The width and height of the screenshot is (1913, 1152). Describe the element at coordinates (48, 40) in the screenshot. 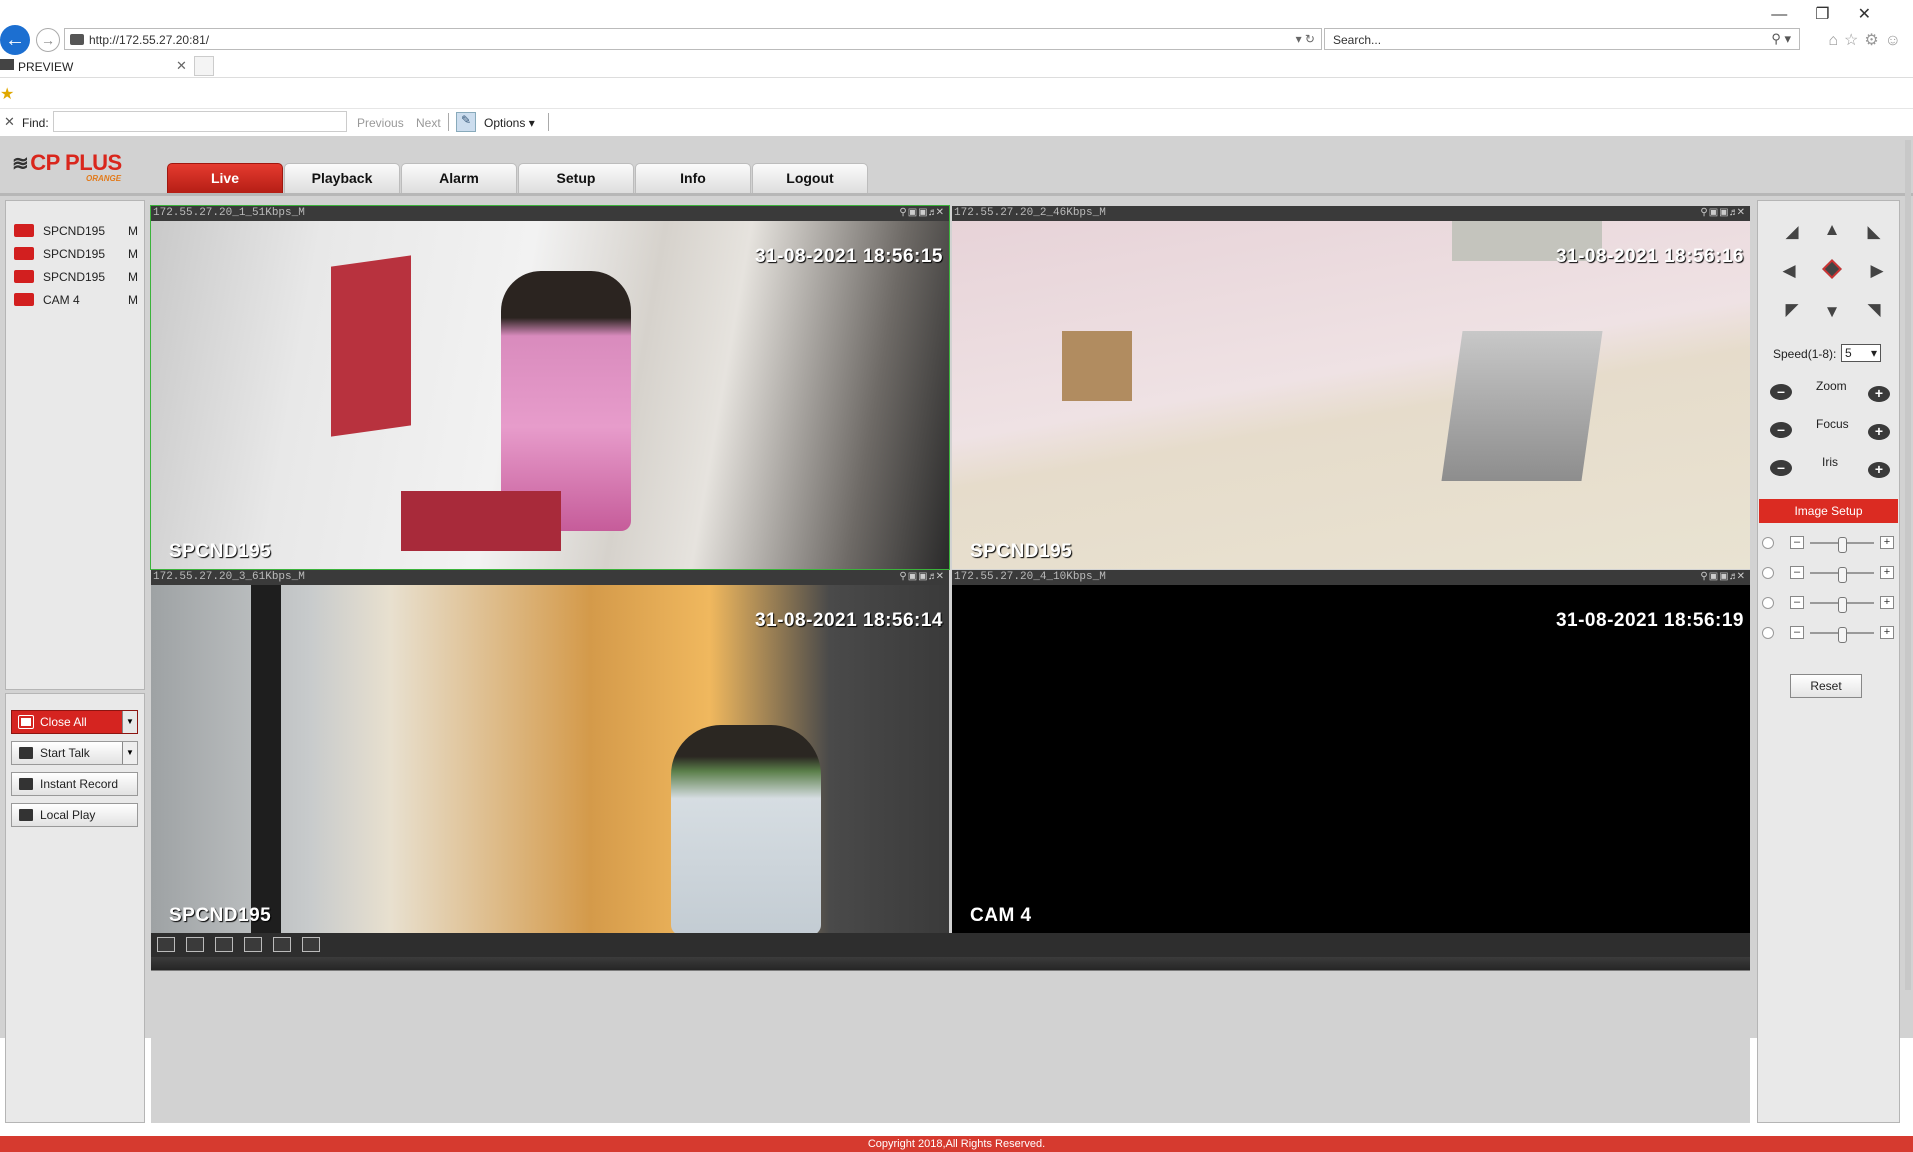

I see `forward-arrow-icon: →` at that location.